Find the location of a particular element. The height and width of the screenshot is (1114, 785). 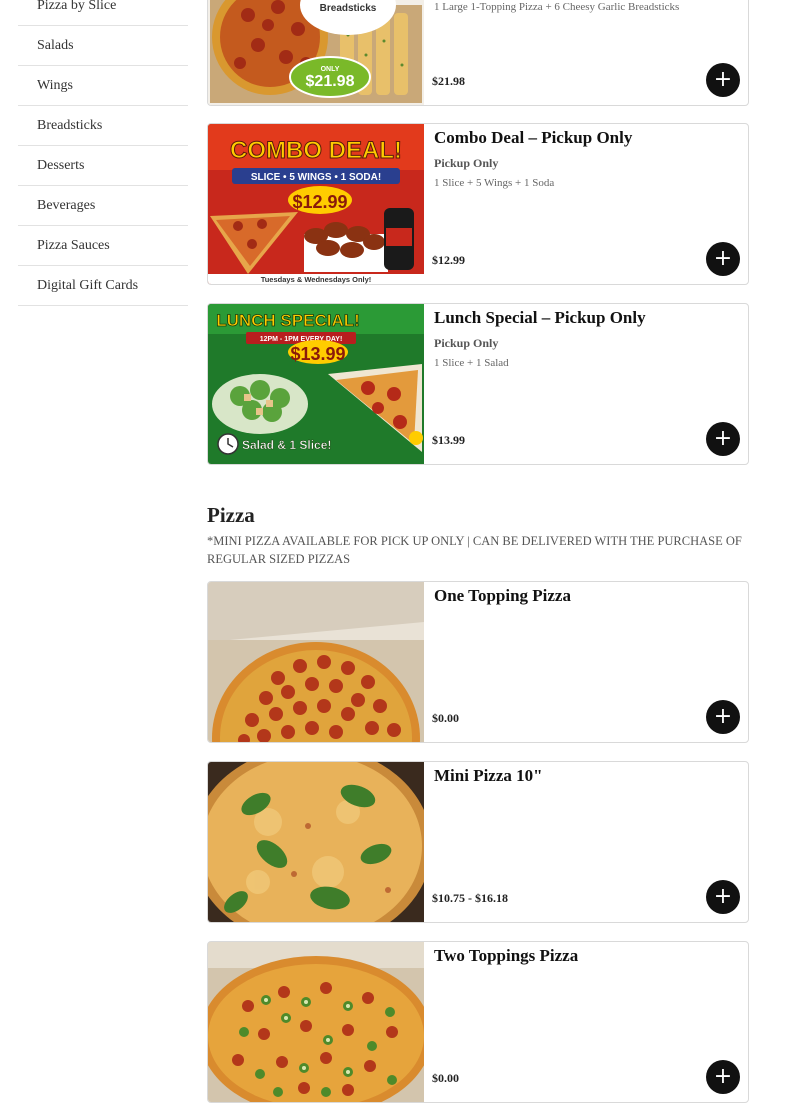

item-title: One Topping Pizza is located at coordinates (502, 595).